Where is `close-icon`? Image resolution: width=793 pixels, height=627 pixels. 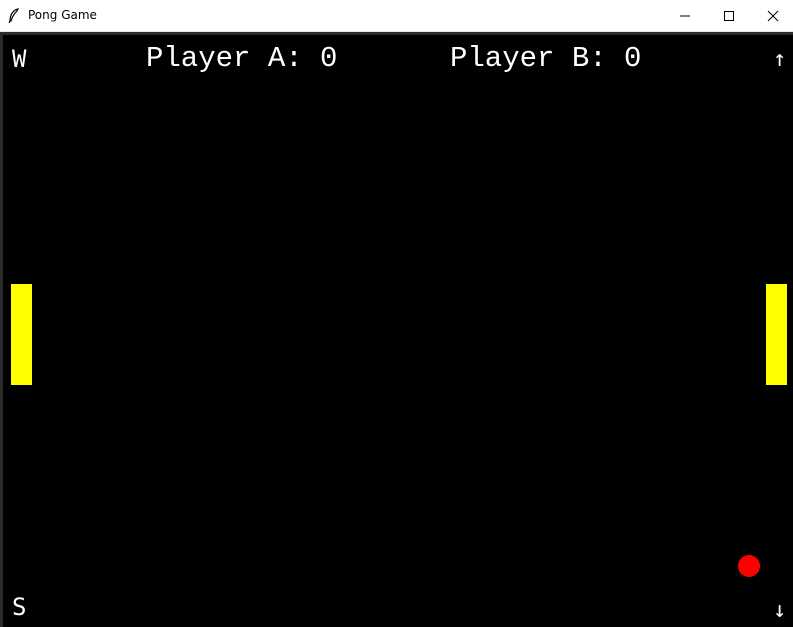 close-icon is located at coordinates (773, 15).